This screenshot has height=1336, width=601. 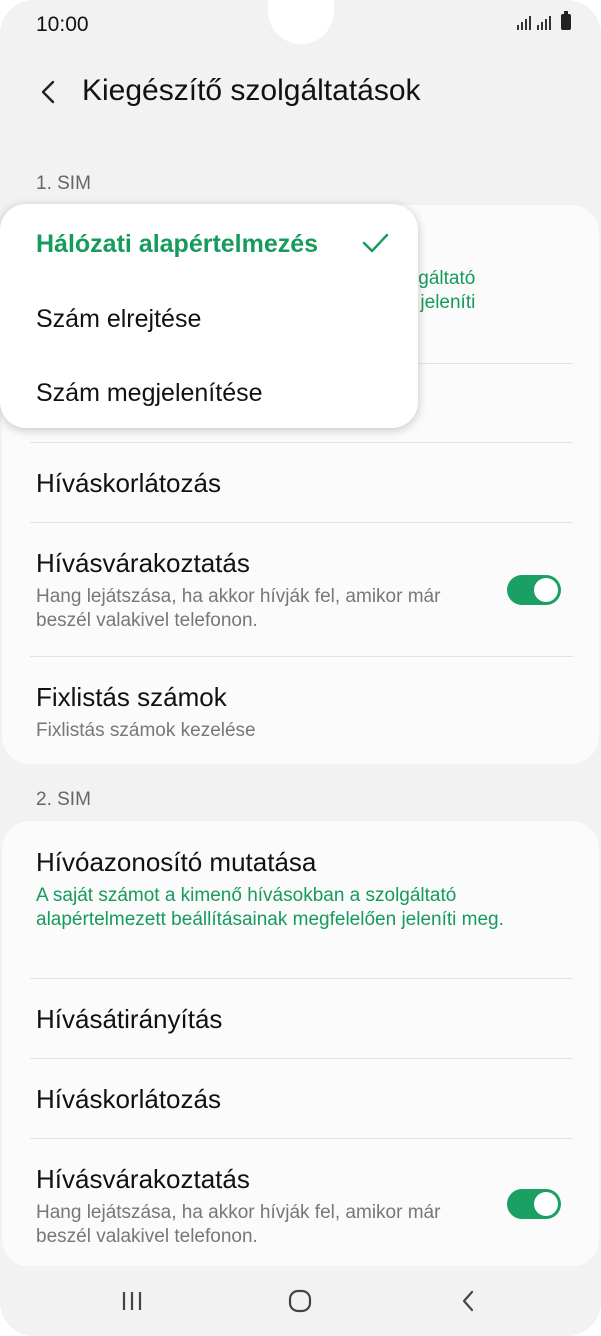 I want to click on back-button, so click(x=48, y=92).